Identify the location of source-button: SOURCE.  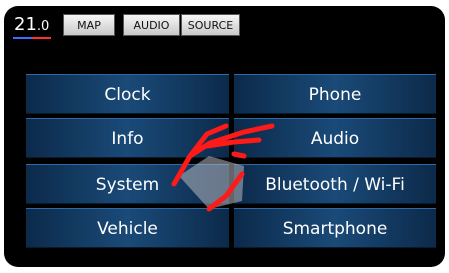
(210, 25).